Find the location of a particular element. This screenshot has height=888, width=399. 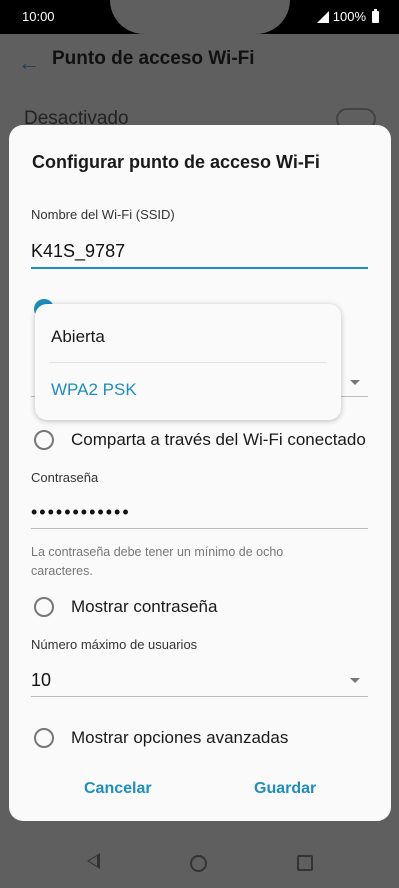

advanced-options-radio is located at coordinates (44, 738).